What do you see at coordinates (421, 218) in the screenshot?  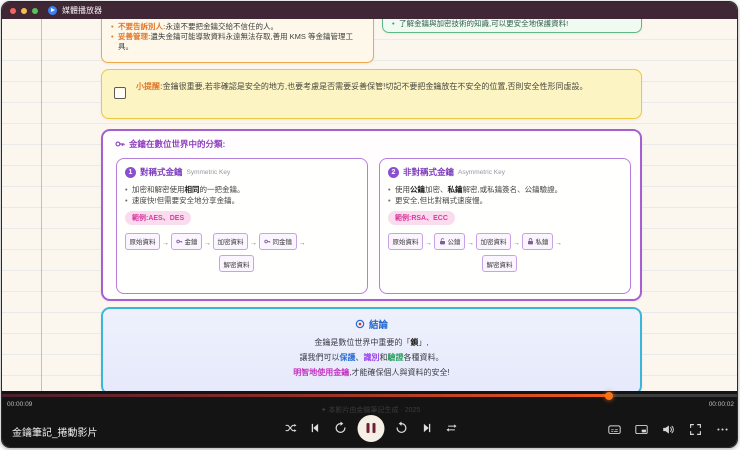 I see `example-badge: 範例:RSA、ECC` at bounding box center [421, 218].